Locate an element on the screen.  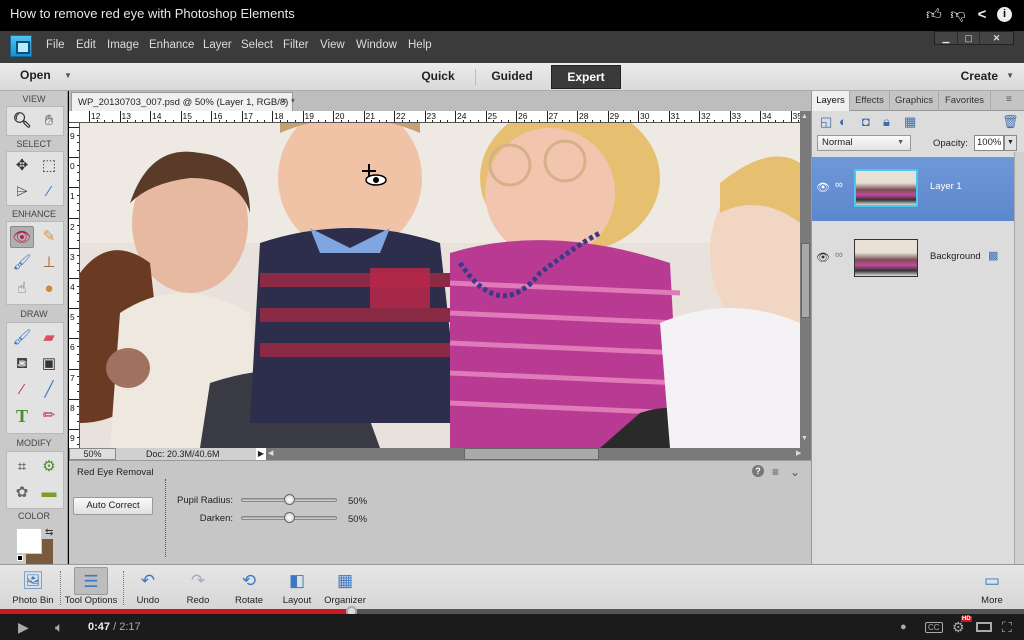
eraser-tool-icon: ▰ is located at coordinates (49, 338).